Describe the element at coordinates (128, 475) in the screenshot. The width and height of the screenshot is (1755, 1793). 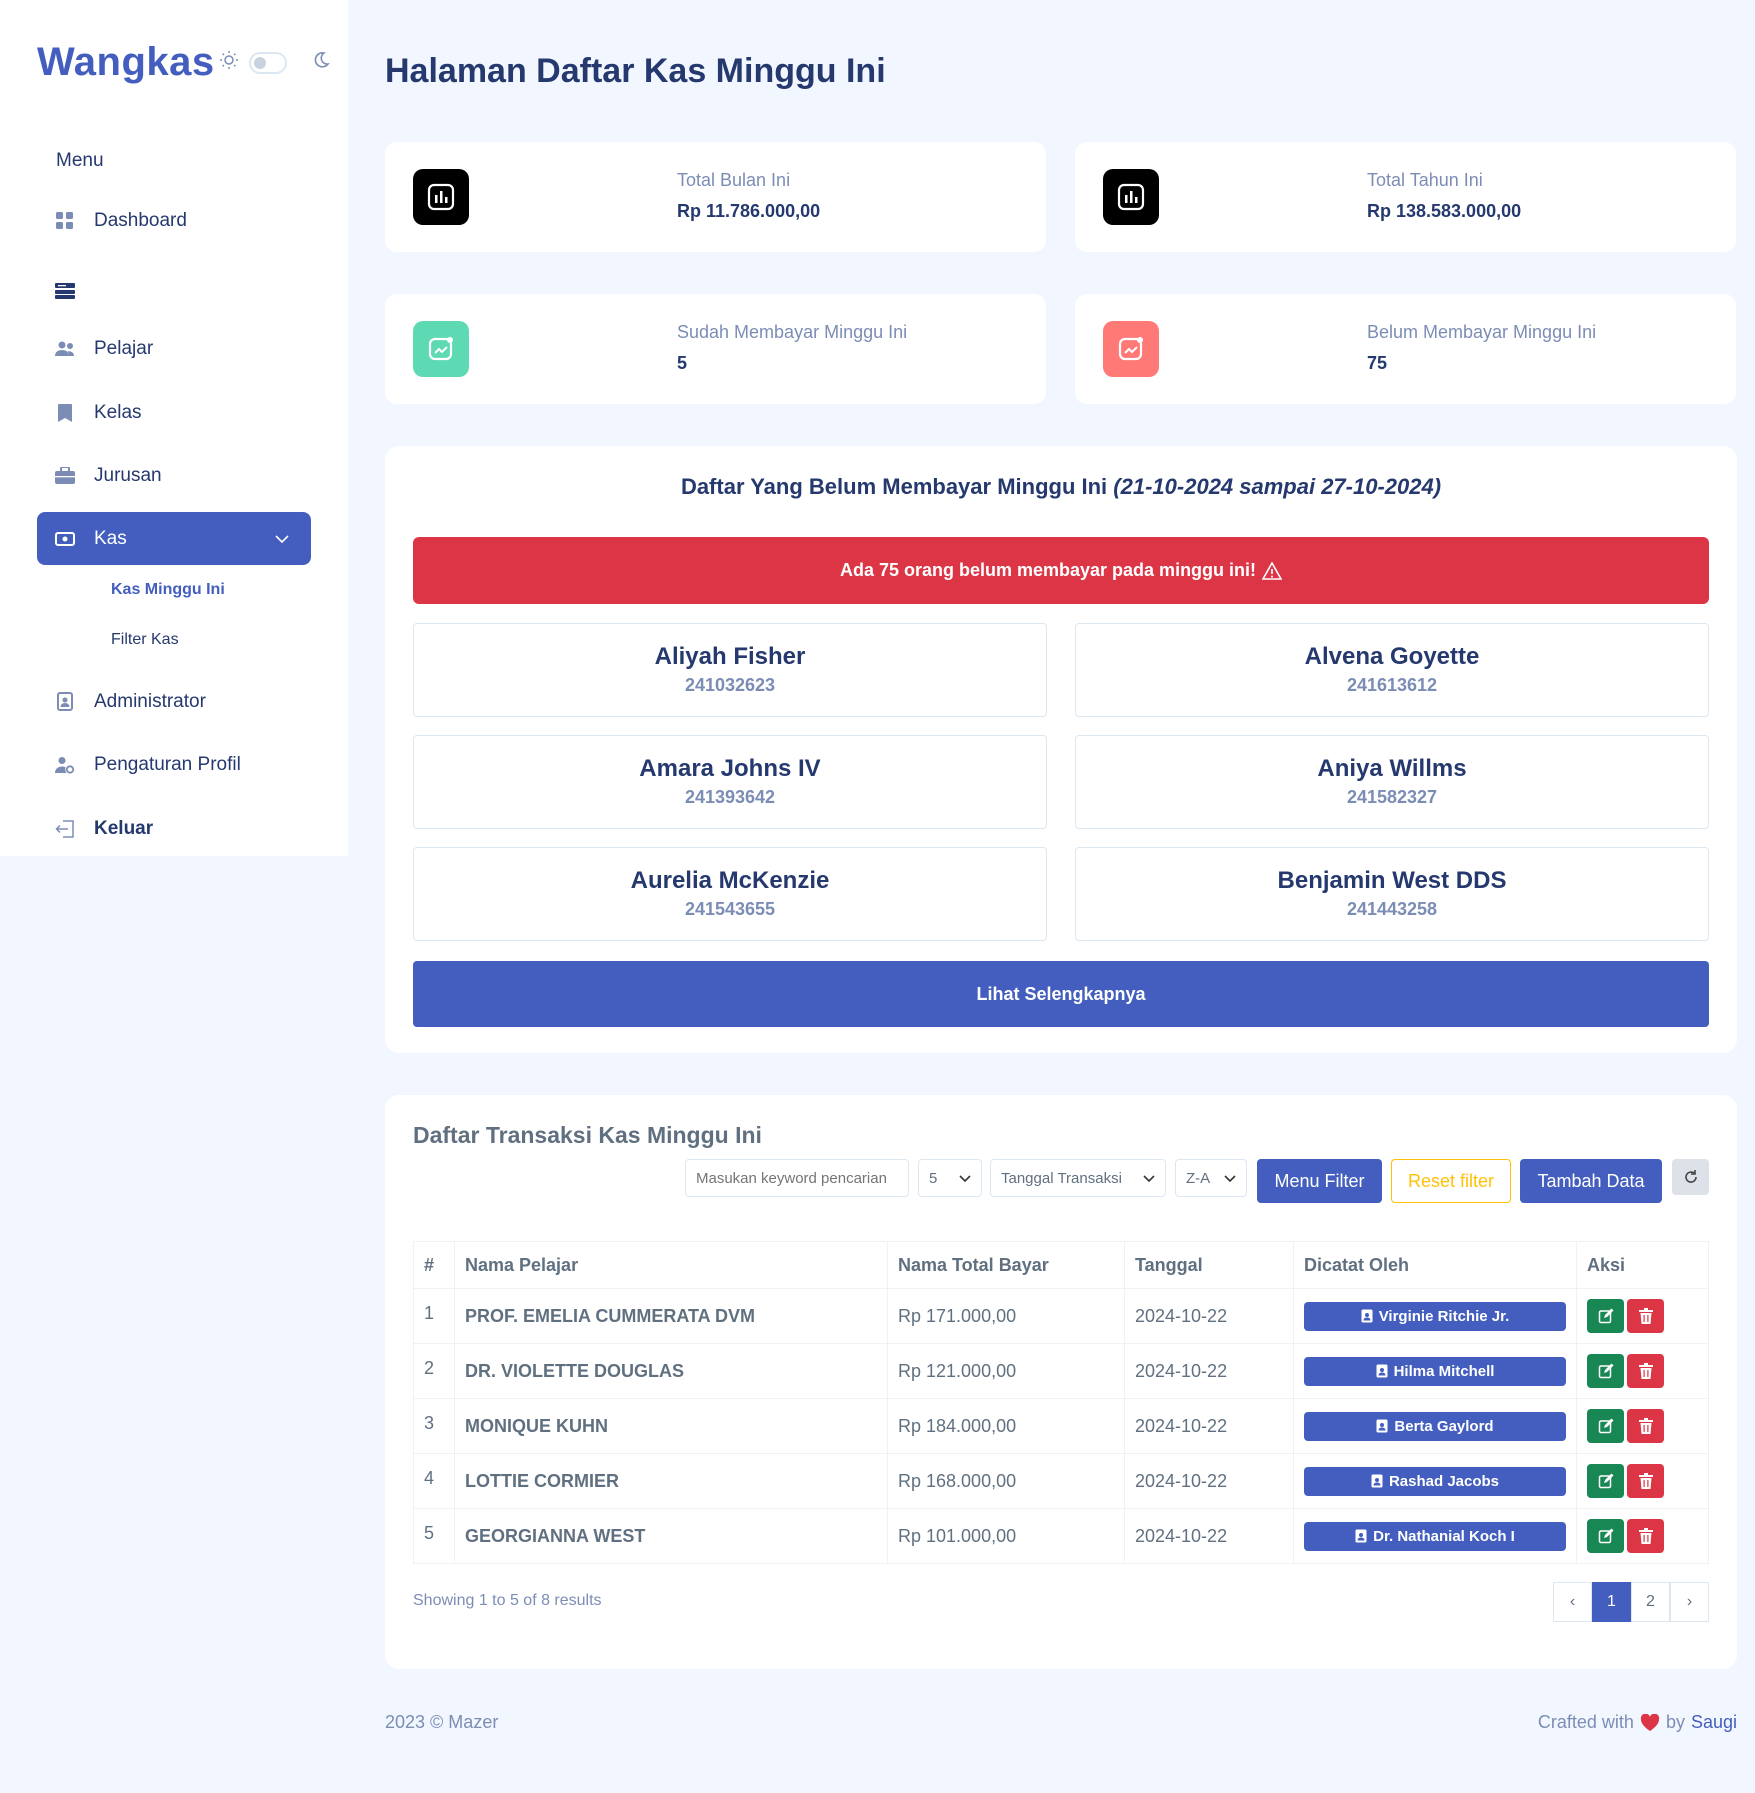
I see `sidebar-item-label: Jurusan` at that location.